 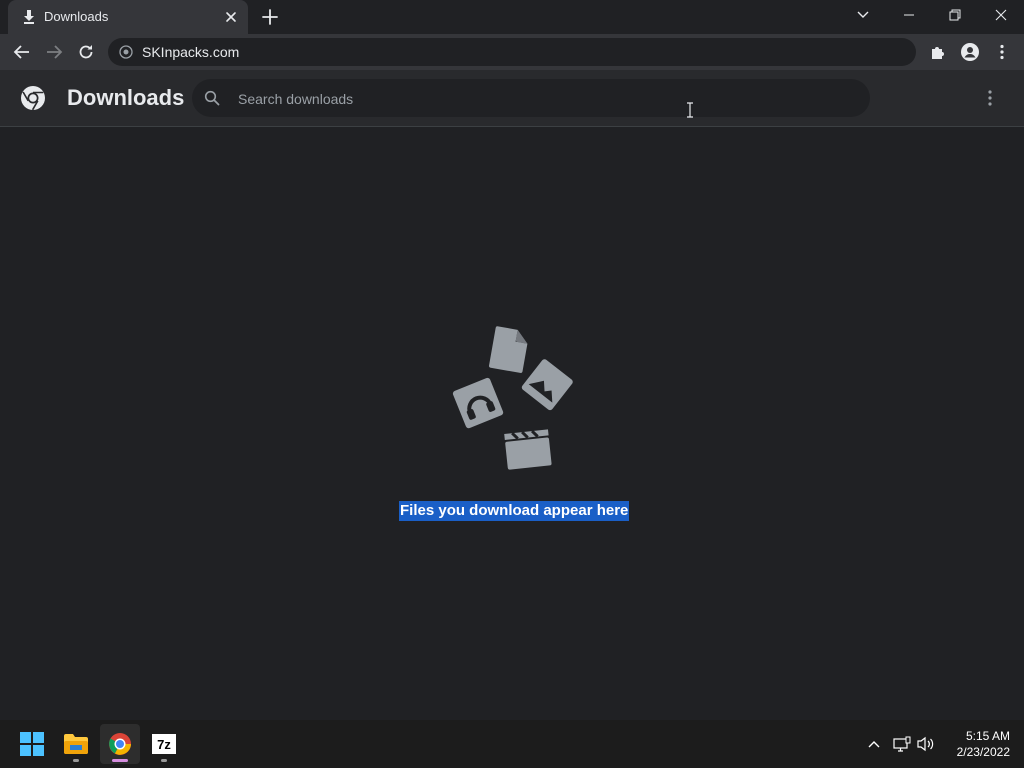 I want to click on taskbar-7zip: 7z, so click(x=164, y=744).